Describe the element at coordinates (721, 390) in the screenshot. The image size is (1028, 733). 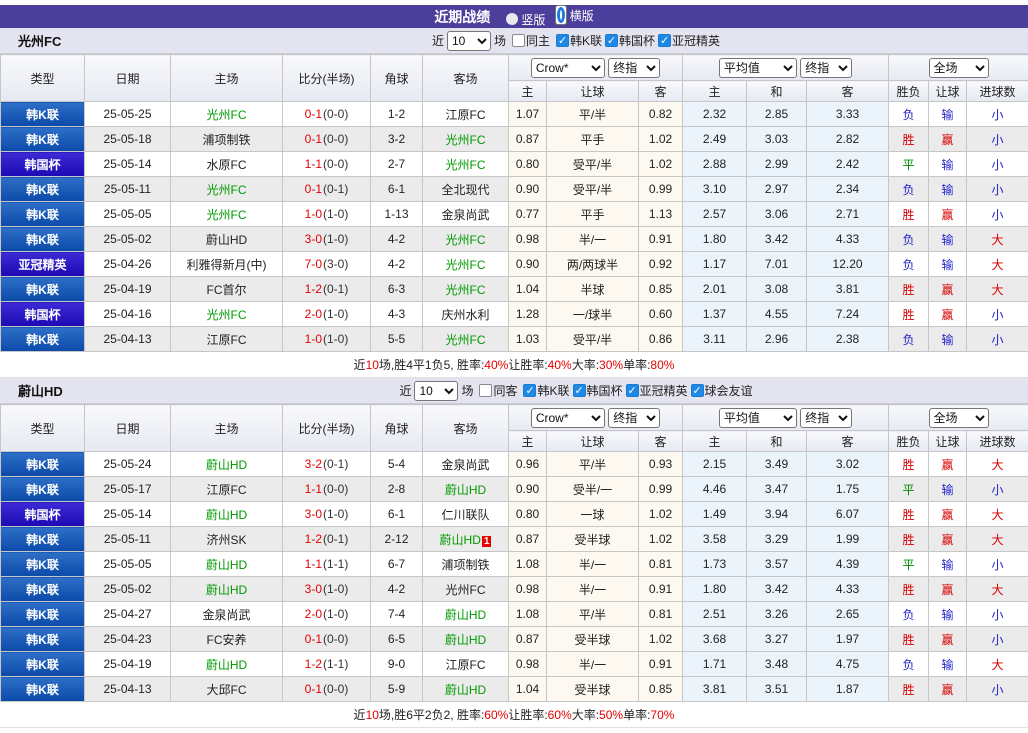
I see `league-filter-checkbox: 球会友谊` at that location.